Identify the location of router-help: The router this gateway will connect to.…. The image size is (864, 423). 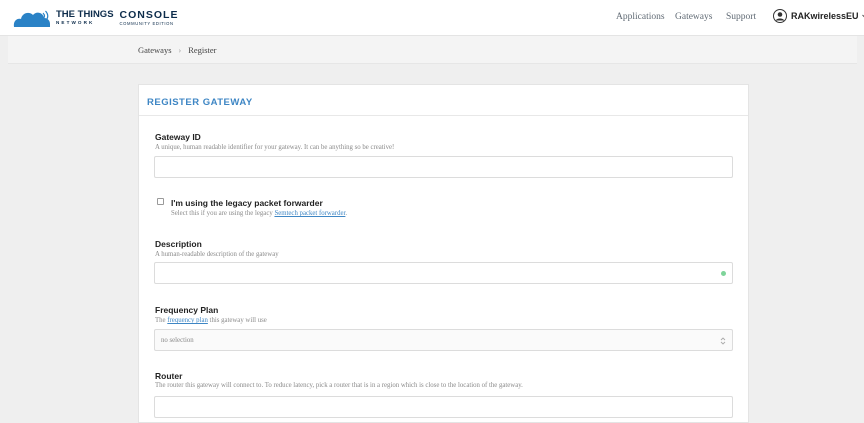
(339, 385).